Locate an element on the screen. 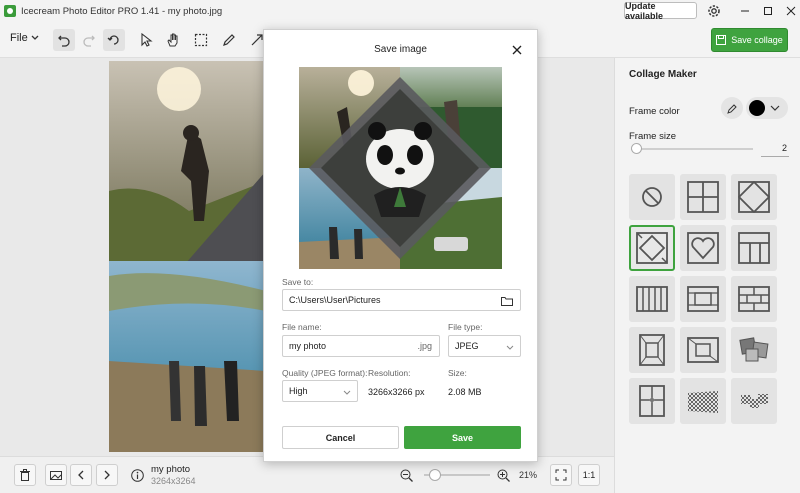  layout-ornate-frame is located at coordinates (652, 350).